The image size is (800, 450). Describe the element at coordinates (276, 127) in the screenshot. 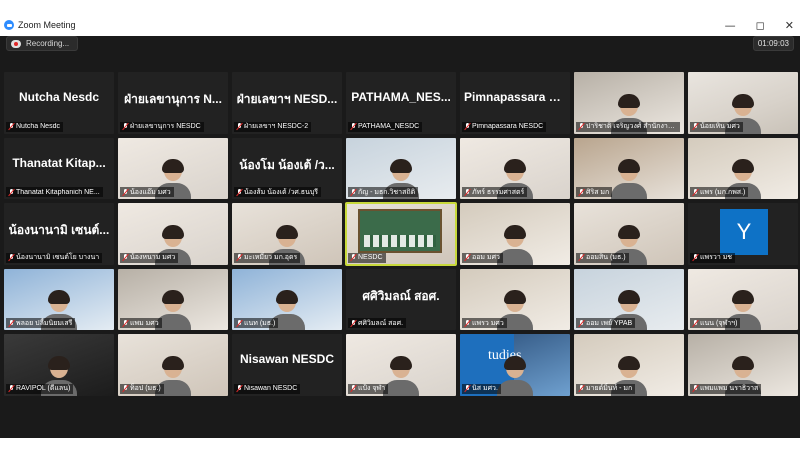

I see `participant-name: ฝ่ายเลขาฯ NESDC-2` at that location.